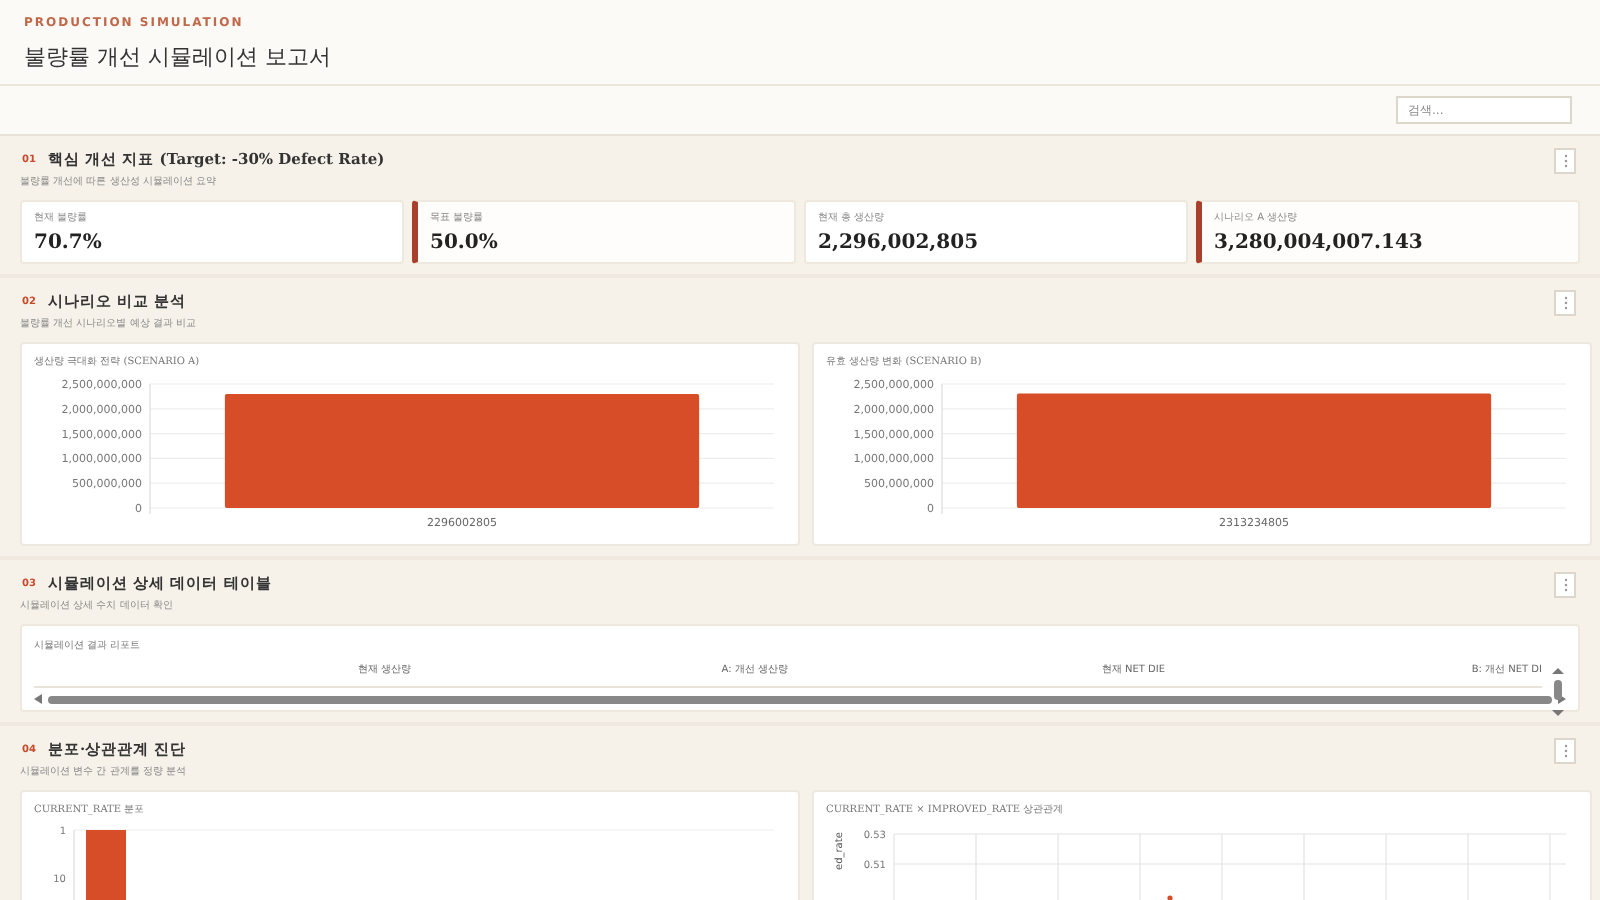 The image size is (1600, 900). What do you see at coordinates (899, 243) in the screenshot?
I see `metric-value: 2,296,002,805` at bounding box center [899, 243].